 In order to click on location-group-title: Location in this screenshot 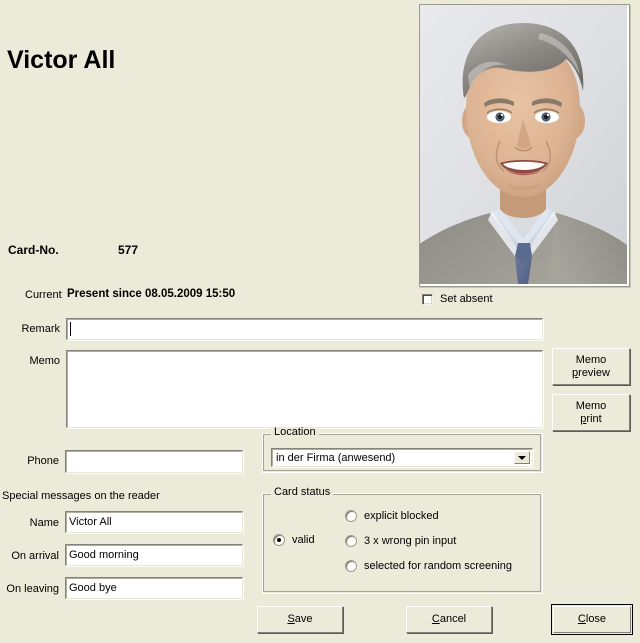, I will do `click(295, 432)`.